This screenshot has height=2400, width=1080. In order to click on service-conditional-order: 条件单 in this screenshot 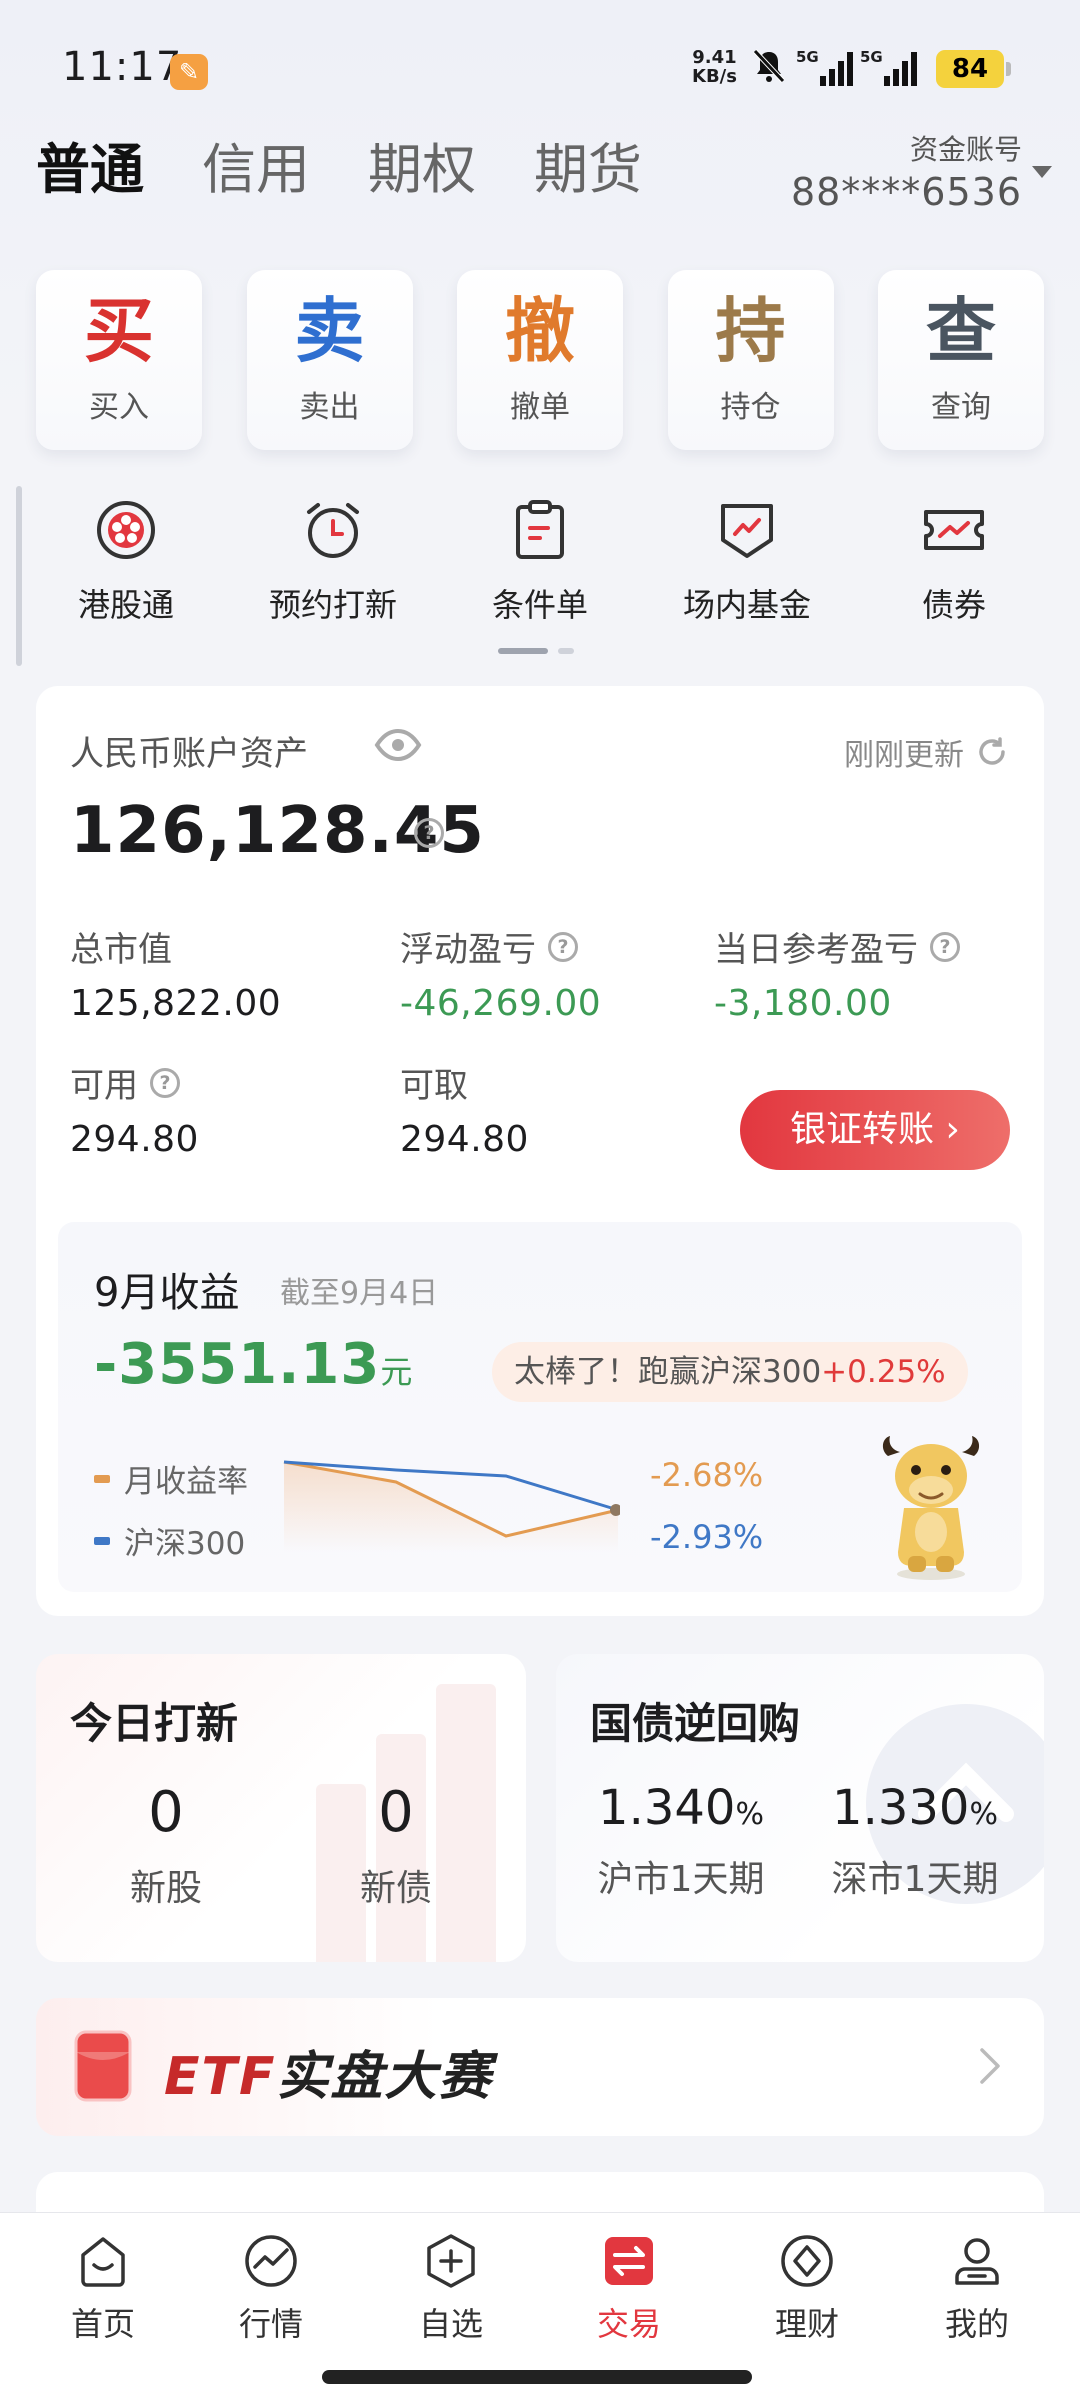, I will do `click(540, 562)`.